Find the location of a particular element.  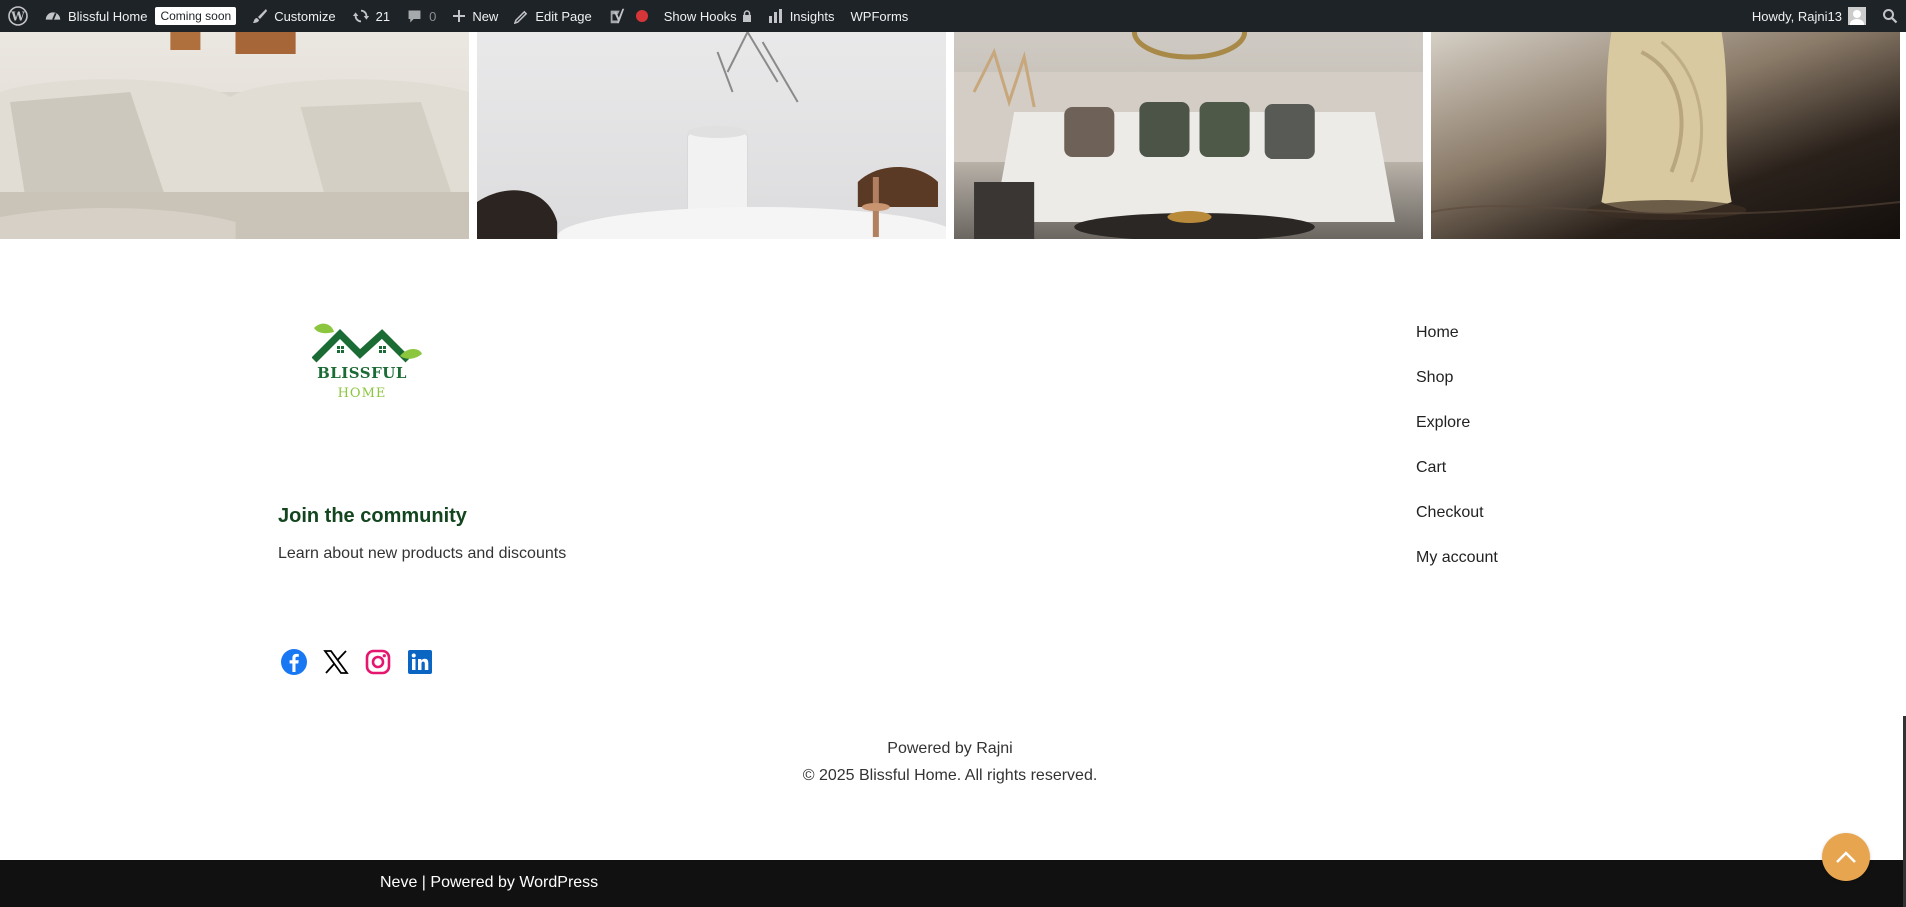

chevron-up-icon is located at coordinates (1846, 857).